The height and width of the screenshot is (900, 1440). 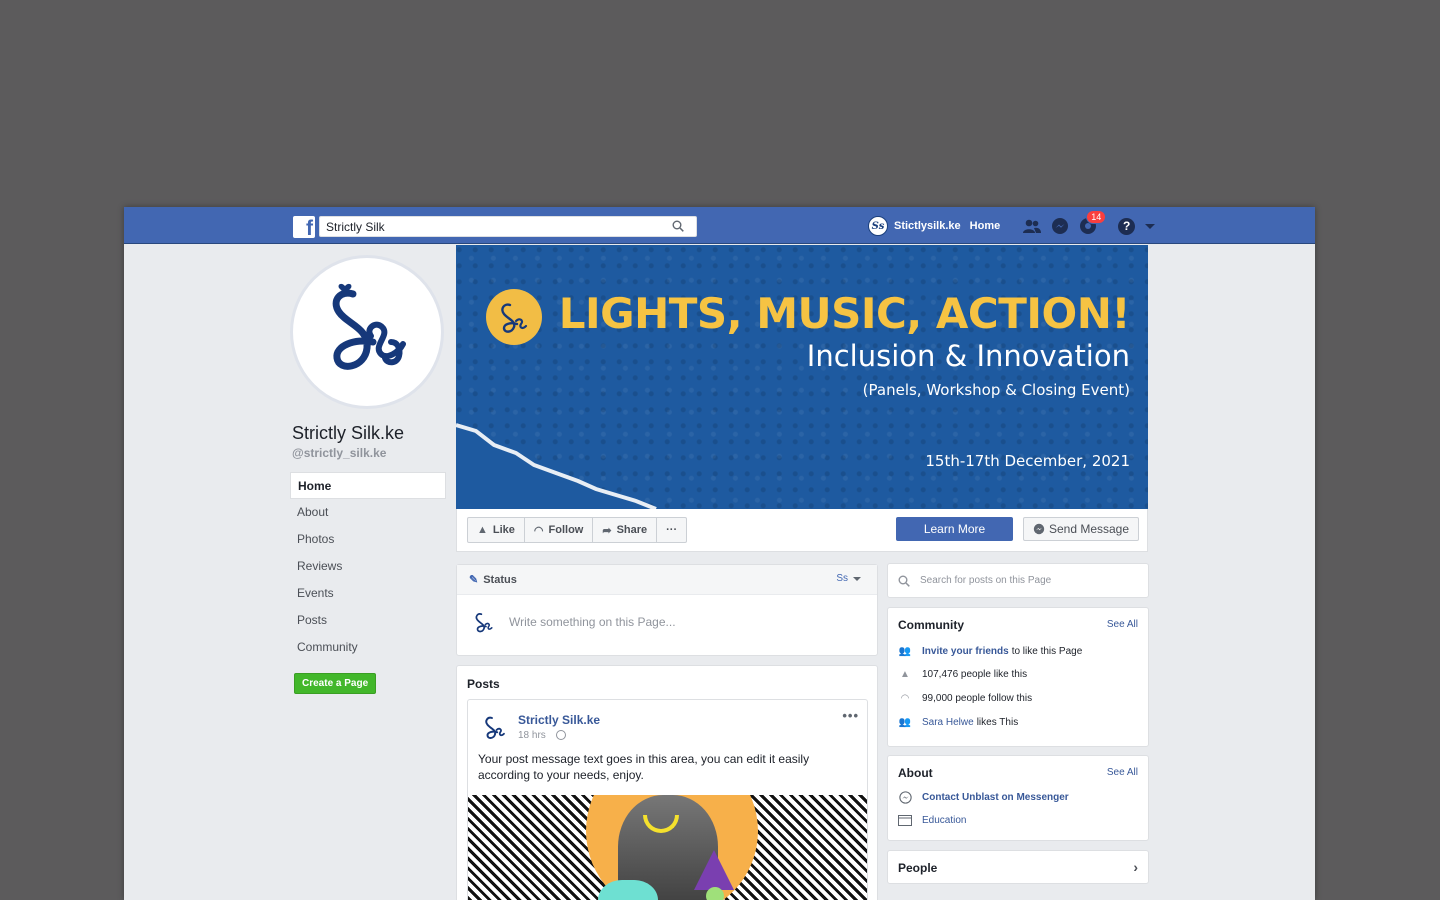 I want to click on invite-friends-row: 👥 Invite your friends to like this Page, so click(x=990, y=651).